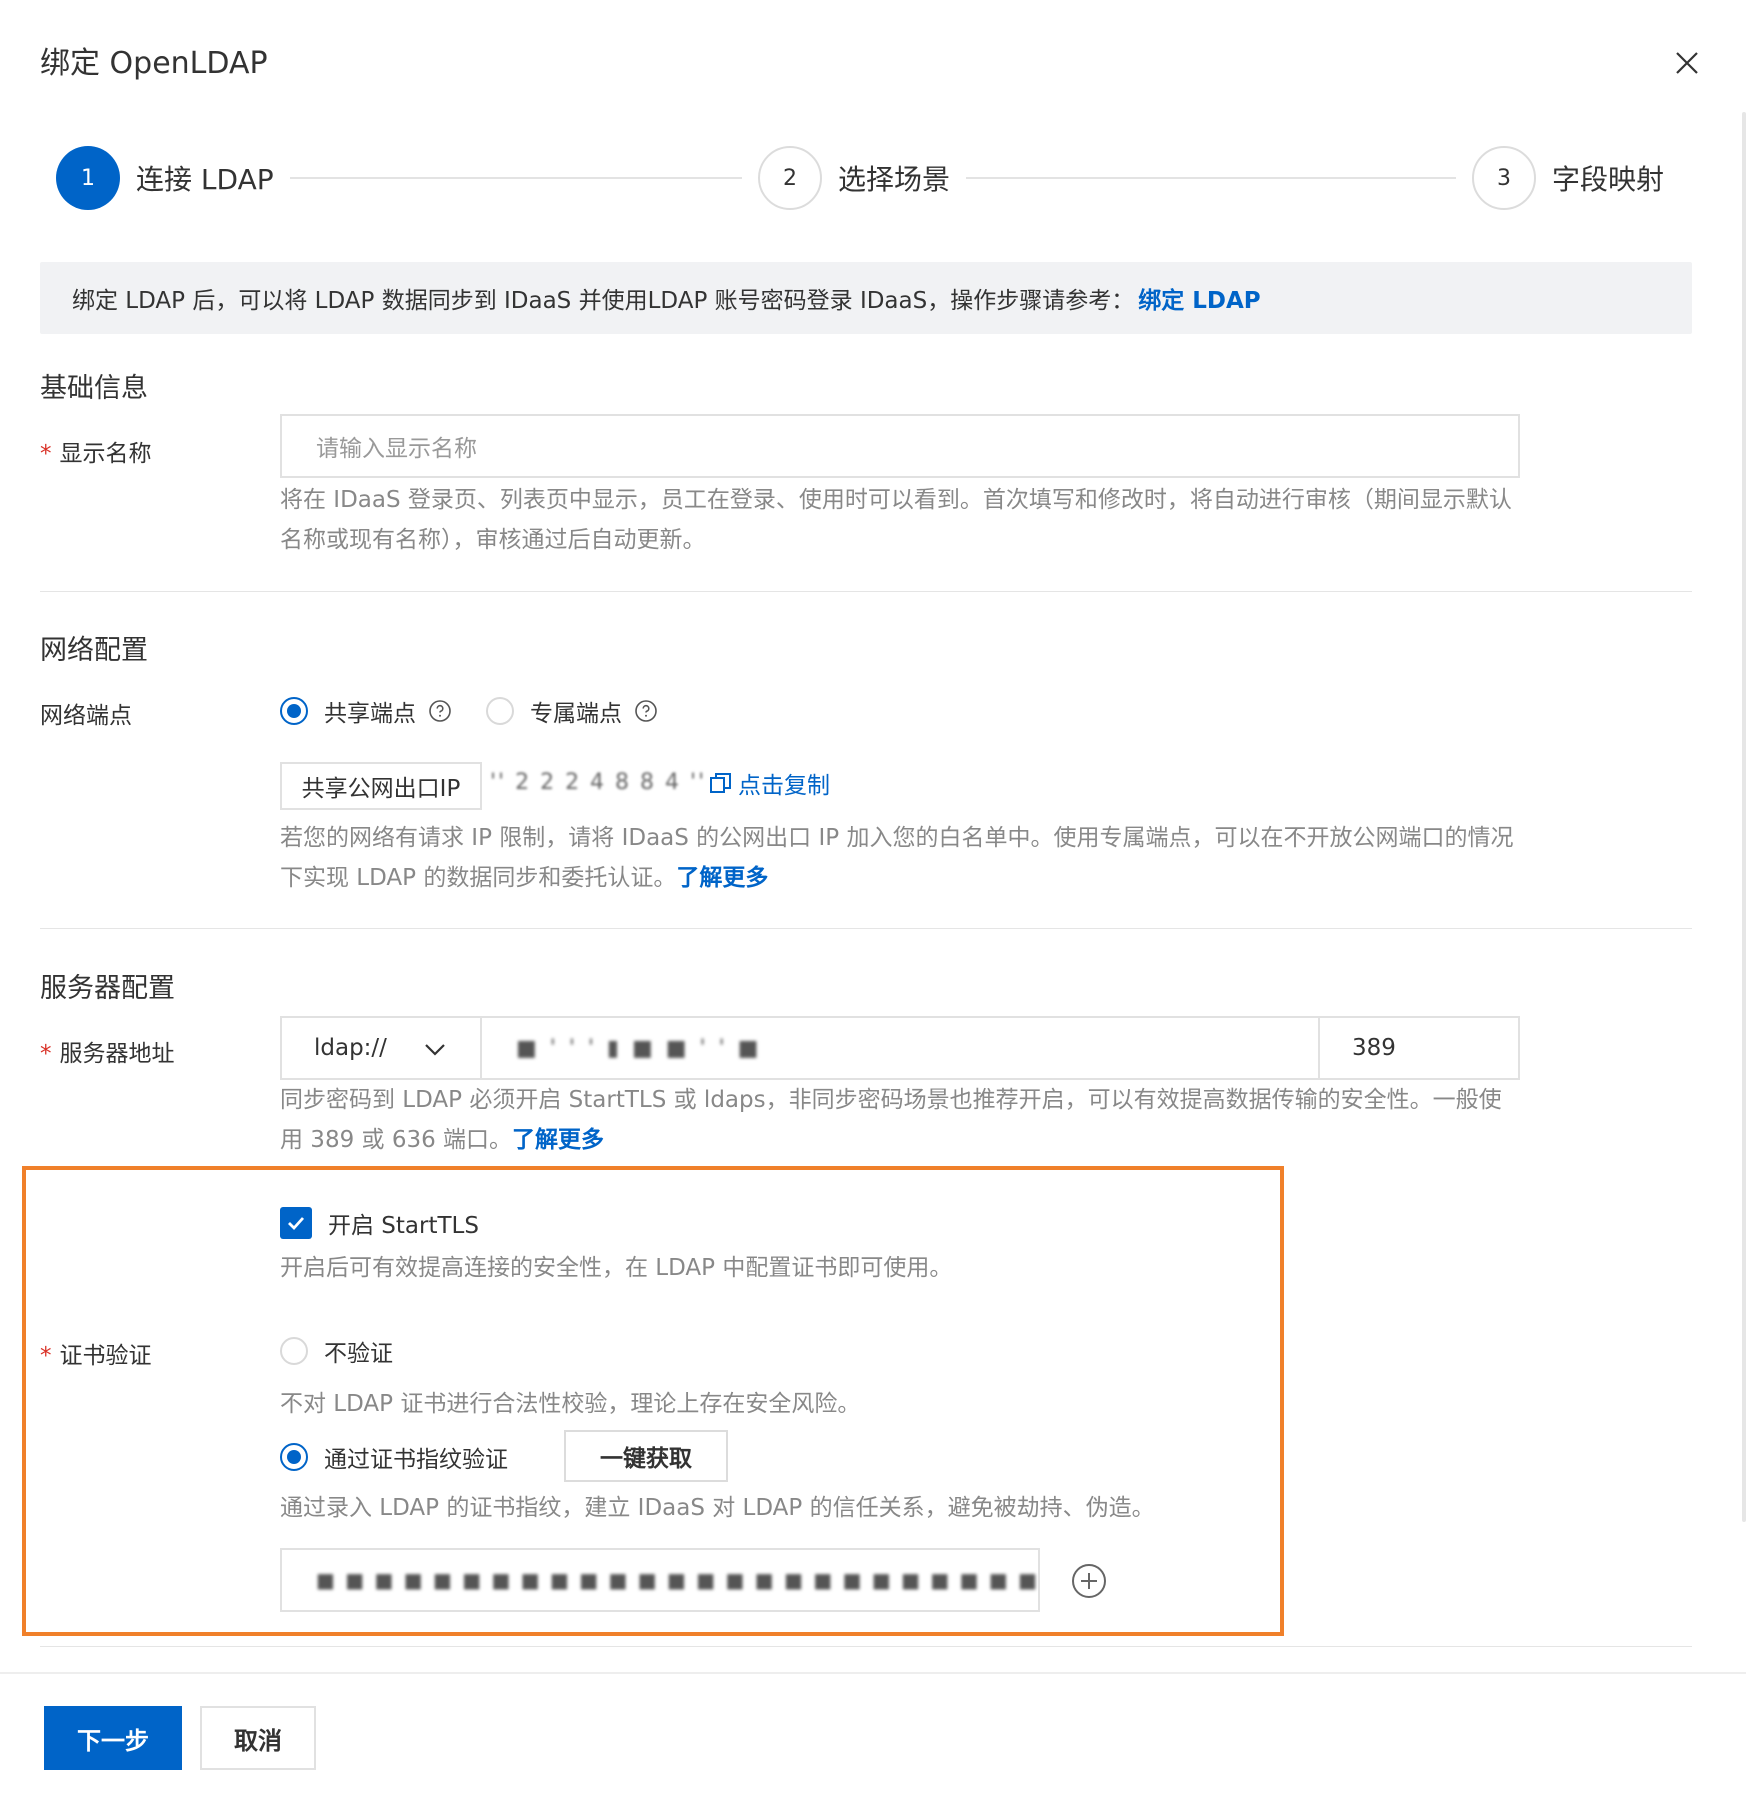  I want to click on display-name-input: 请输入显示名称, so click(900, 446).